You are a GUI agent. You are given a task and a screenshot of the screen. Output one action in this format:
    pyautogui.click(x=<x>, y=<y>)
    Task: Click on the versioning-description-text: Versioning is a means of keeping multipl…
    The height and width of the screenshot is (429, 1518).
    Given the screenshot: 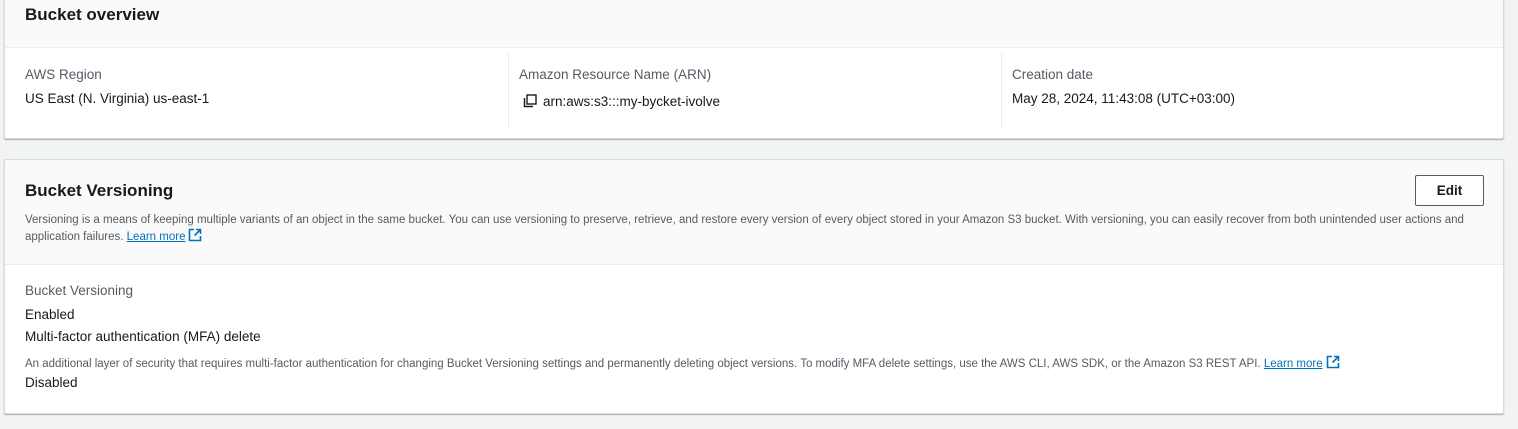 What is the action you would take?
    pyautogui.click(x=744, y=228)
    